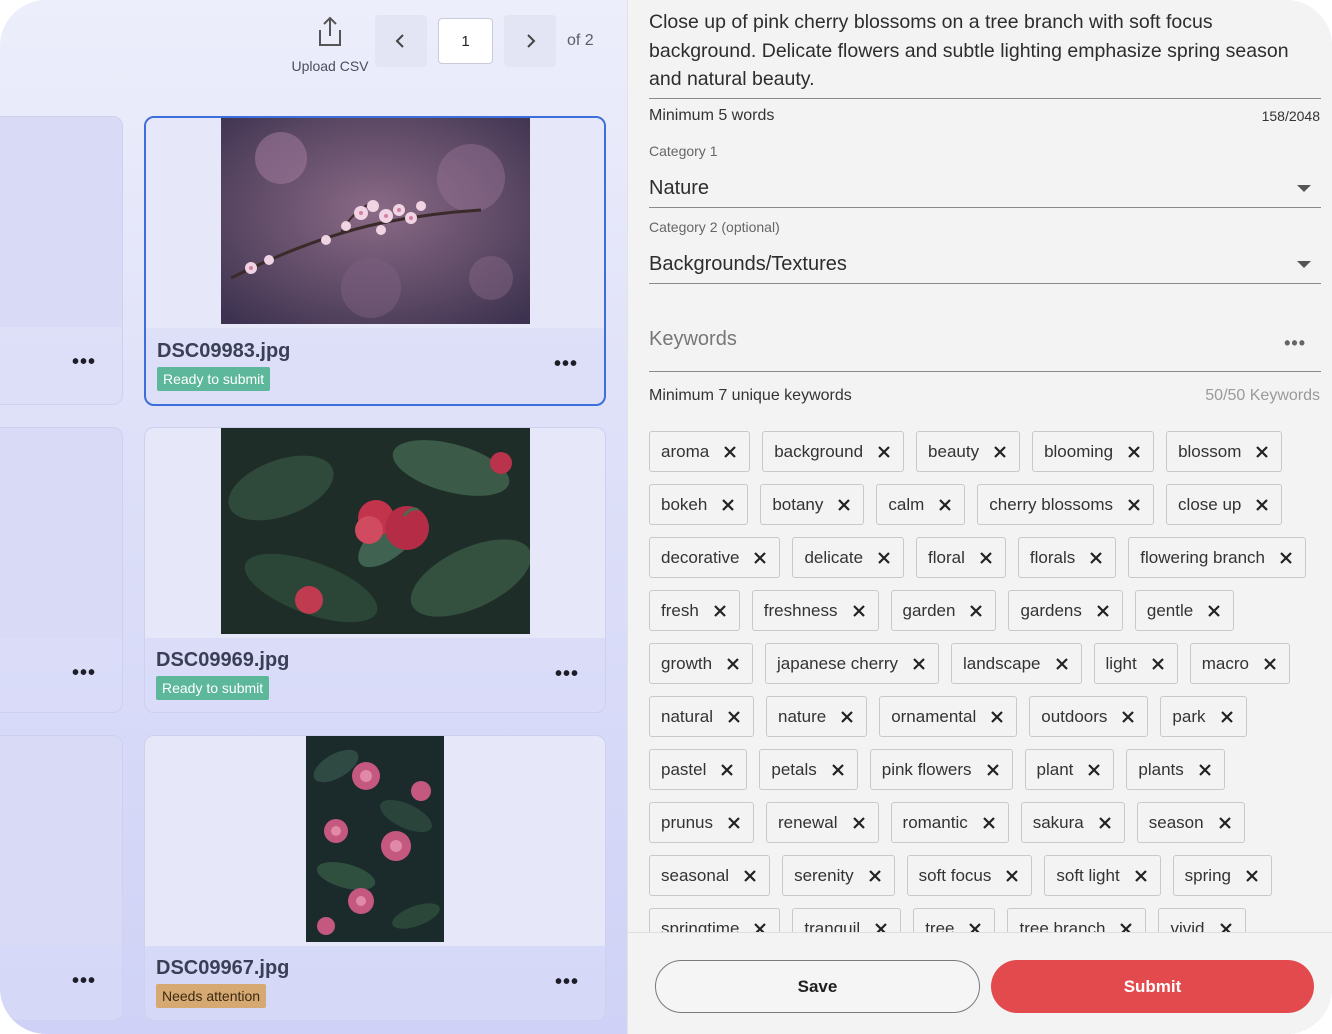 Image resolution: width=1332 pixels, height=1034 pixels. I want to click on image-card: DSC09967.jpg Needs attention •••, so click(375, 878).